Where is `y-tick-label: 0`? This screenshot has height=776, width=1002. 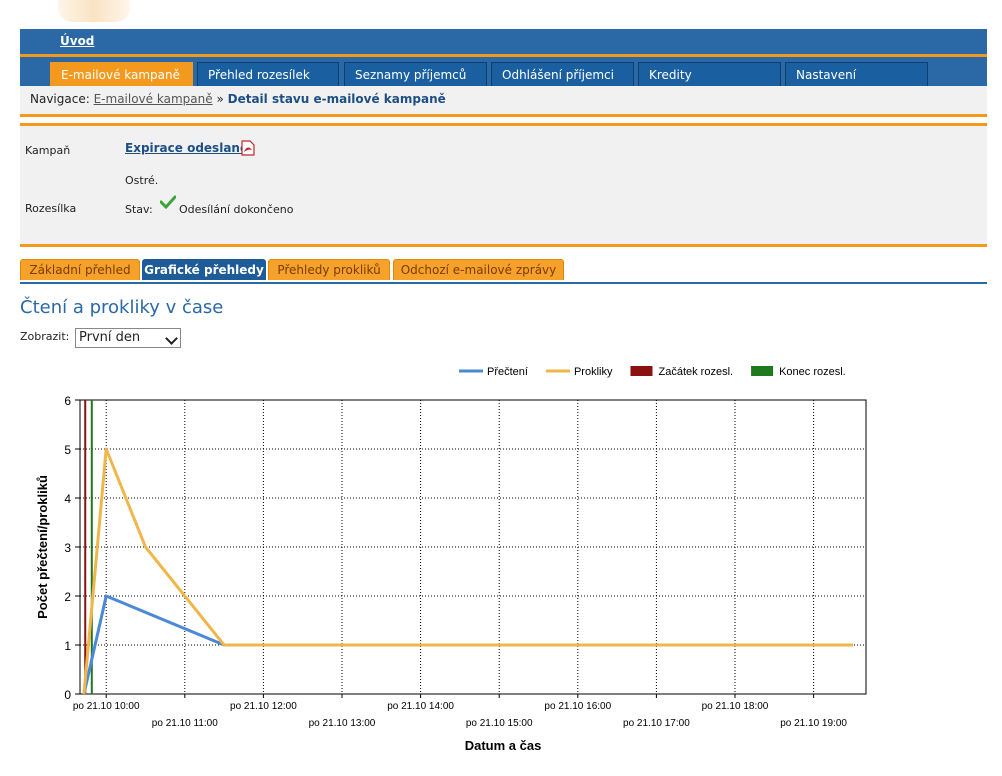
y-tick-label: 0 is located at coordinates (67, 695).